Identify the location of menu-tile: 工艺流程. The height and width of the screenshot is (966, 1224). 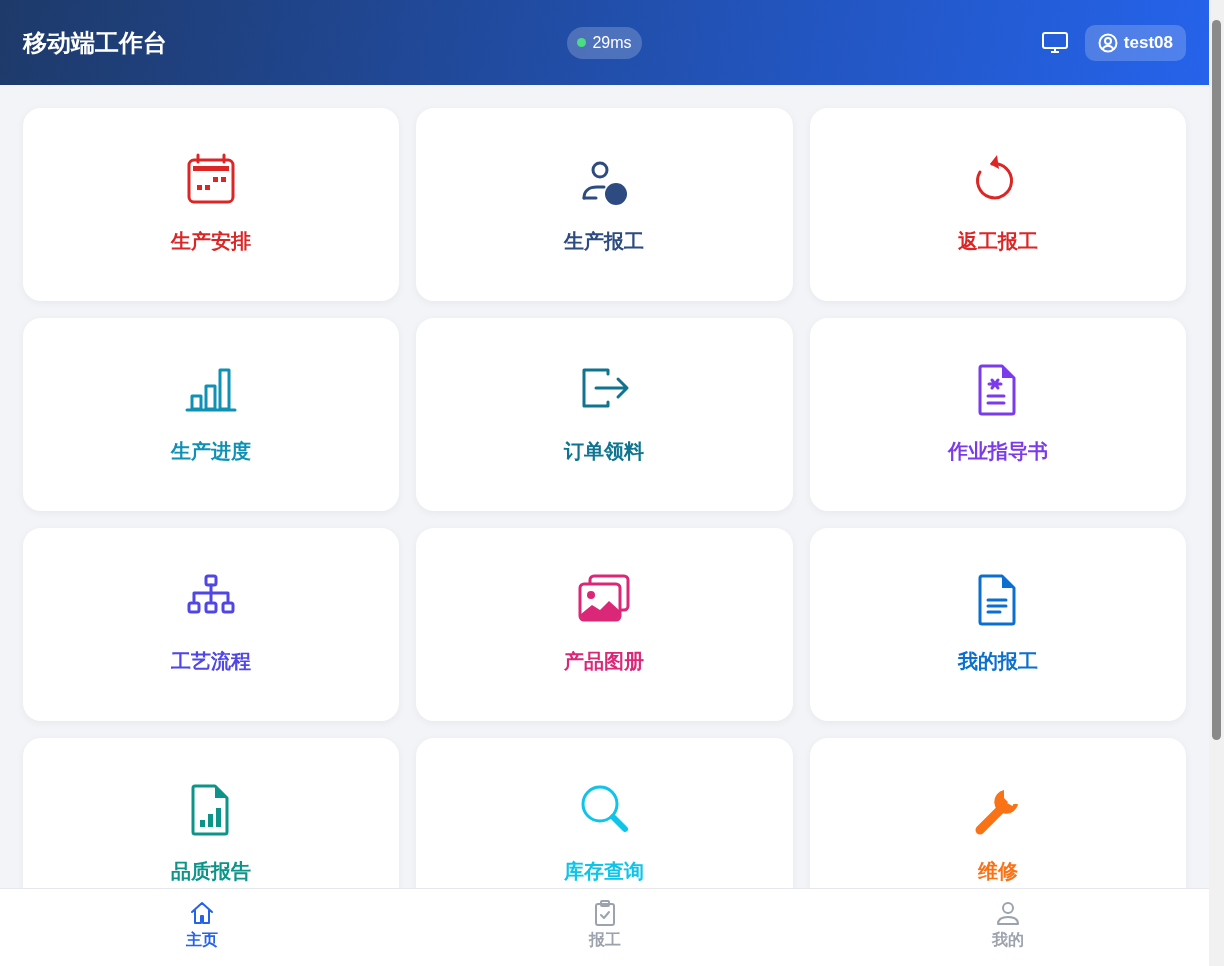
(211, 624).